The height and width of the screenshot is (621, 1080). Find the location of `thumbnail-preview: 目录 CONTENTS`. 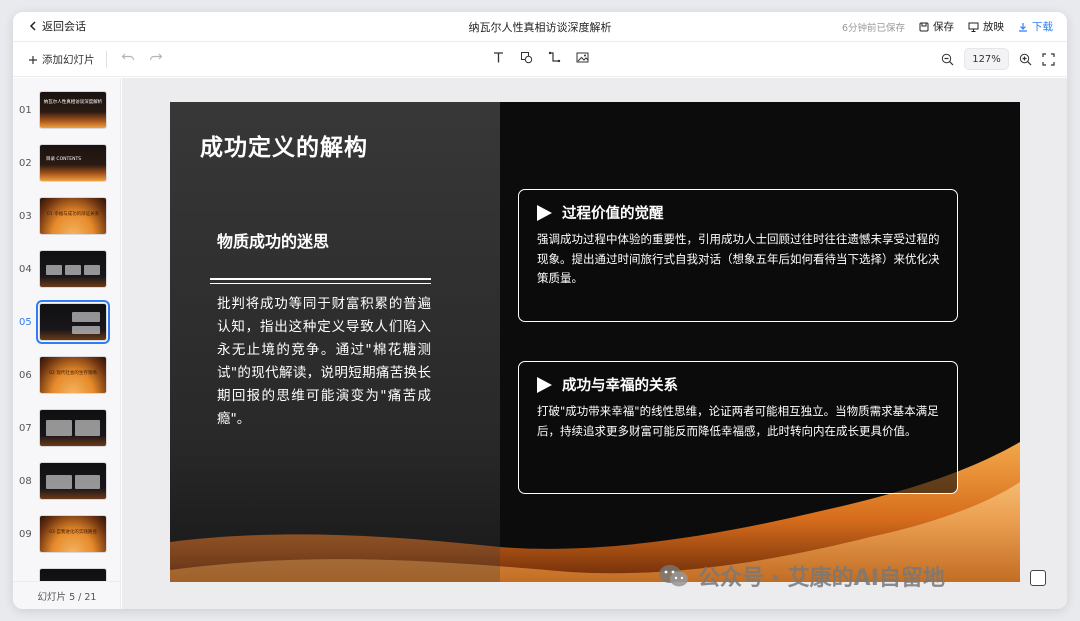

thumbnail-preview: 目录 CONTENTS is located at coordinates (73, 163).